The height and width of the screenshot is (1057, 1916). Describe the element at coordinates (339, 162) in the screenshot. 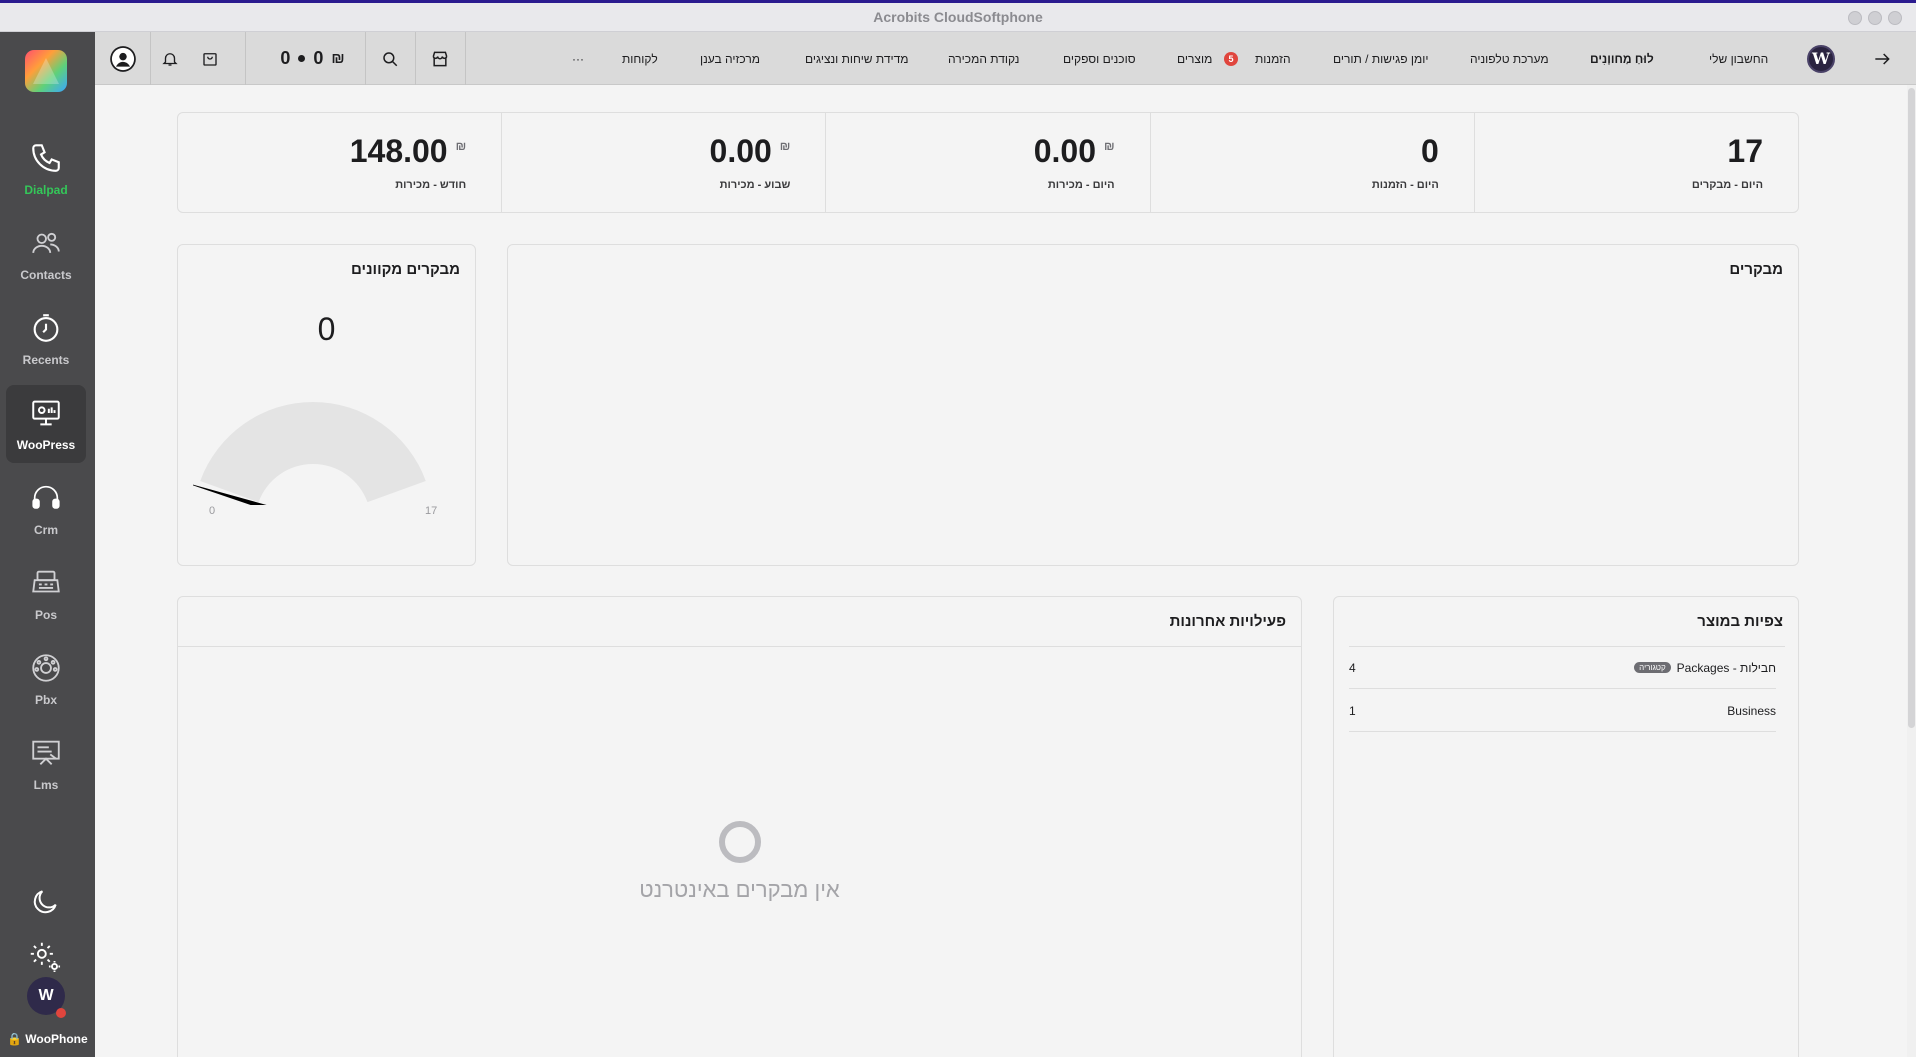

I see `stat-month-sales: 148.00 ₪ חודש - מכירות` at that location.